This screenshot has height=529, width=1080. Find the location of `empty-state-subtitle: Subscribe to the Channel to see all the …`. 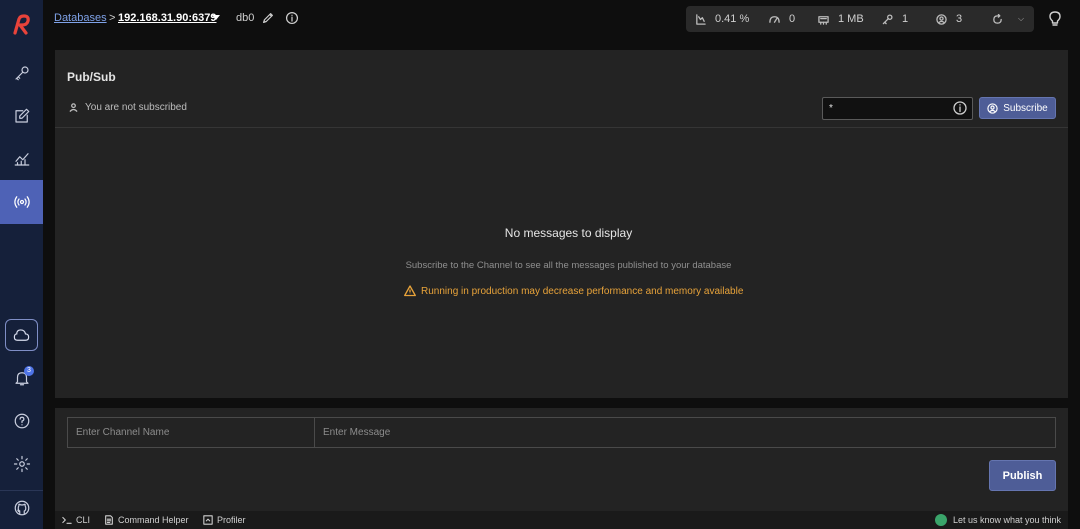

empty-state-subtitle: Subscribe to the Channel to see all the … is located at coordinates (568, 265).